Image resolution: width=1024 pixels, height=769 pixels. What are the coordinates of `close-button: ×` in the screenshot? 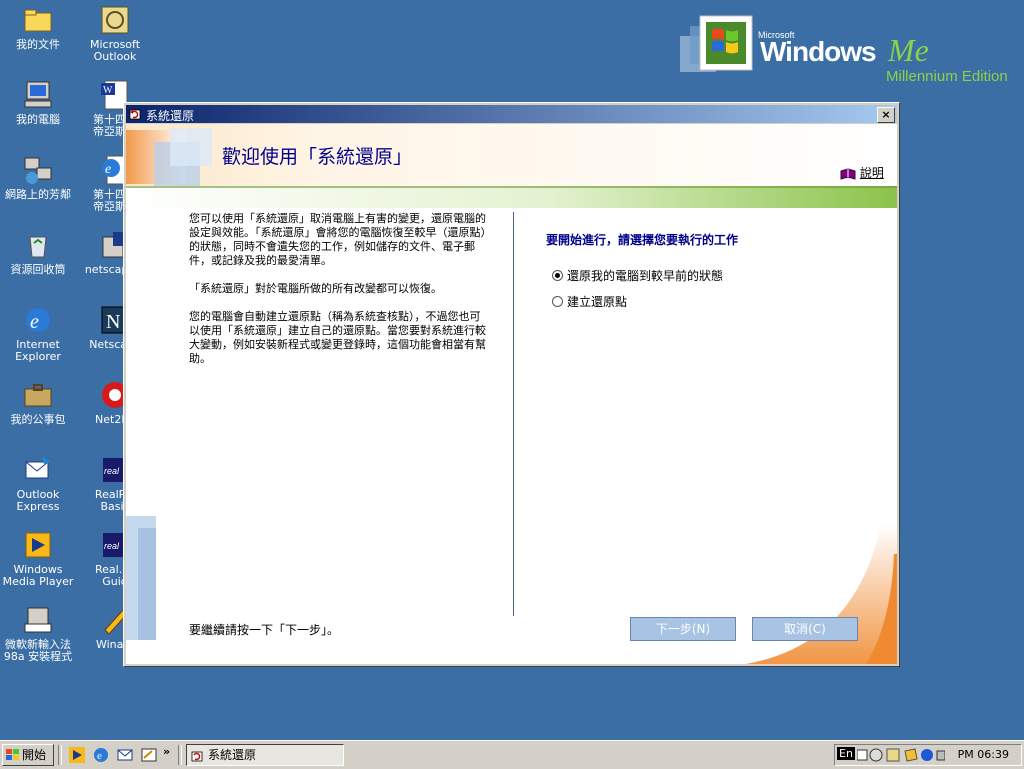 It's located at (886, 115).